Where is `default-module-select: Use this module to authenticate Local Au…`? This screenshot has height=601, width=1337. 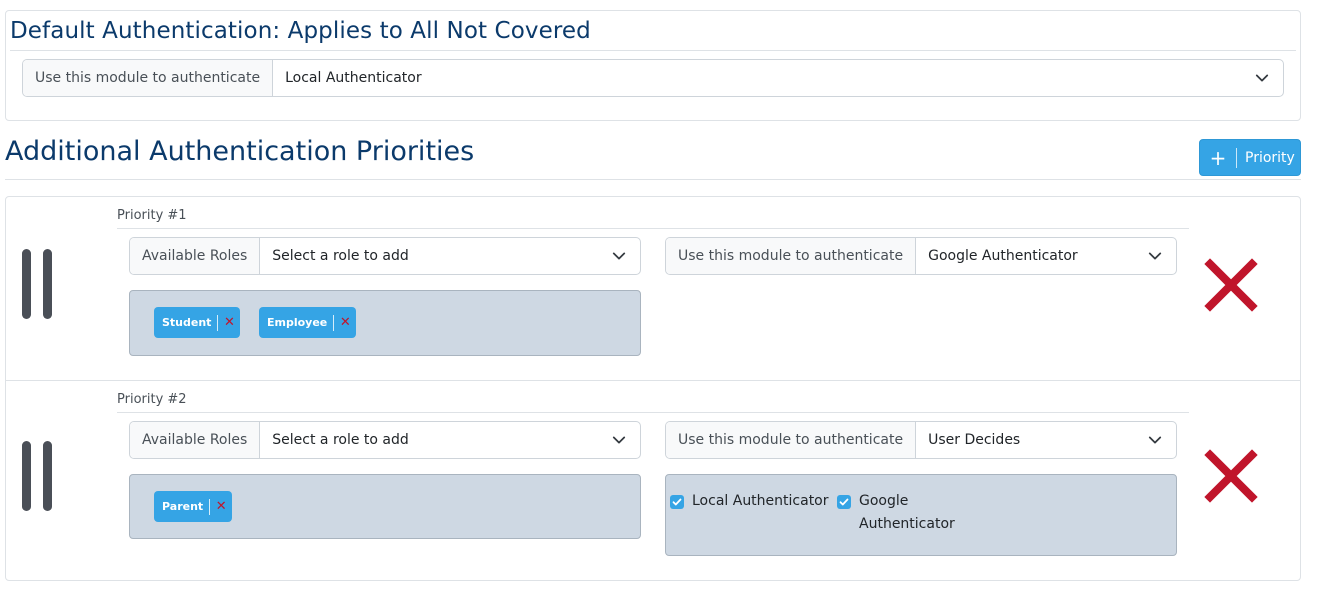 default-module-select: Use this module to authenticate Local Au… is located at coordinates (653, 78).